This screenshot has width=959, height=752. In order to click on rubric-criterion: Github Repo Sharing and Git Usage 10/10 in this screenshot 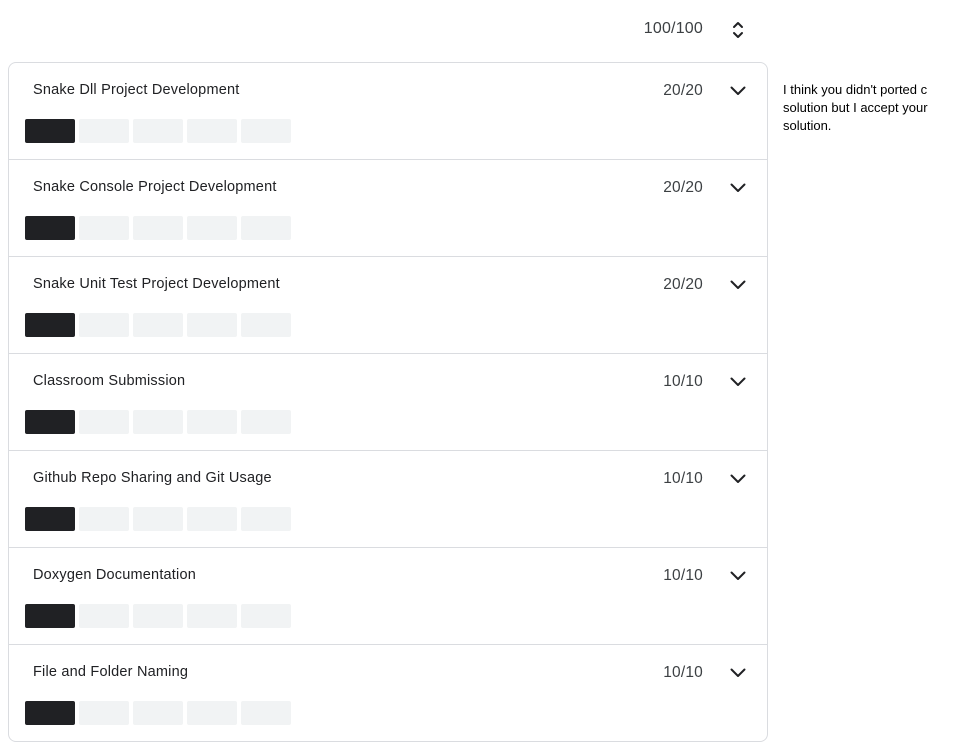, I will do `click(388, 499)`.